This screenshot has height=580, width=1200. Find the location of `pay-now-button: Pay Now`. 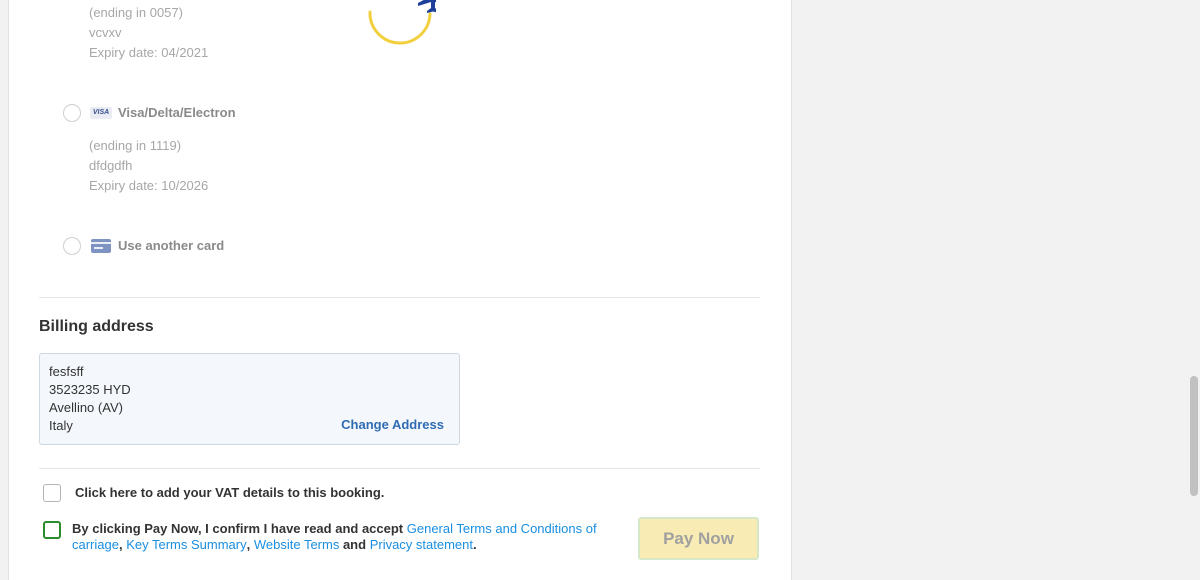

pay-now-button: Pay Now is located at coordinates (698, 538).